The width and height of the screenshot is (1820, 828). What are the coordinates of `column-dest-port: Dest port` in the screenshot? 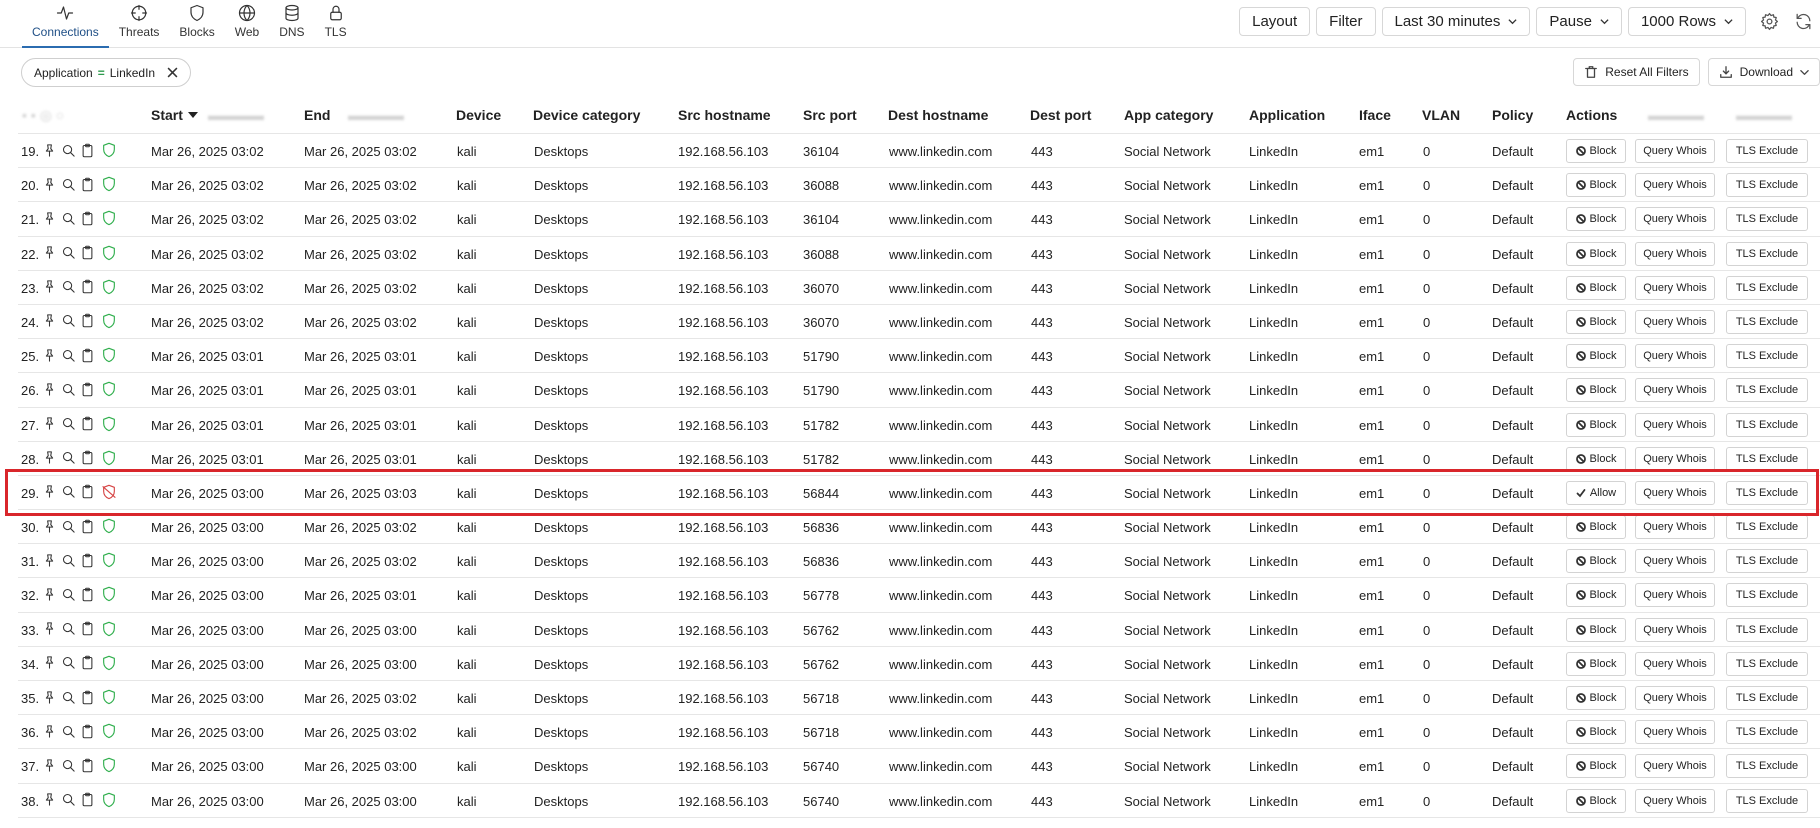 It's located at (1060, 115).